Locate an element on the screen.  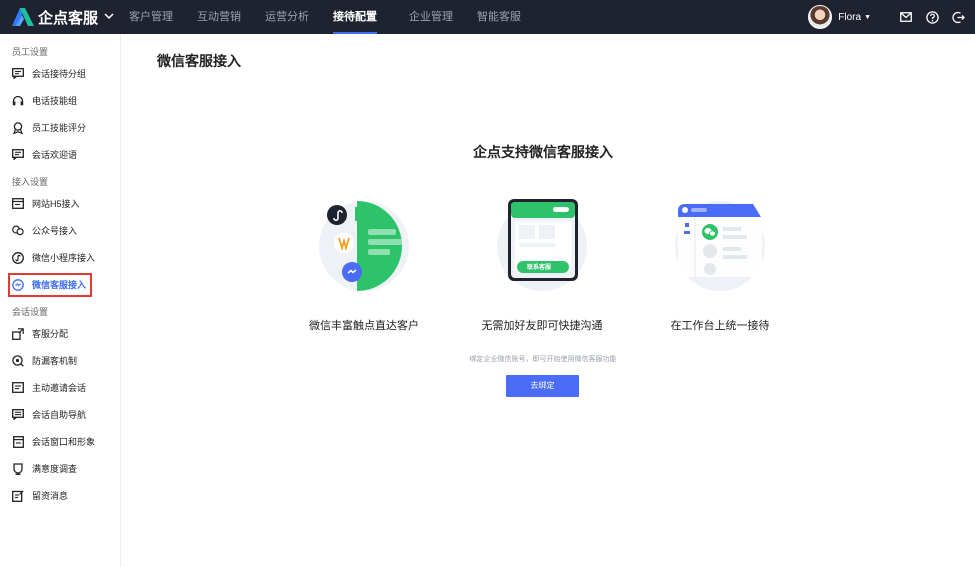
brand-name: 企点客服 is located at coordinates (68, 18).